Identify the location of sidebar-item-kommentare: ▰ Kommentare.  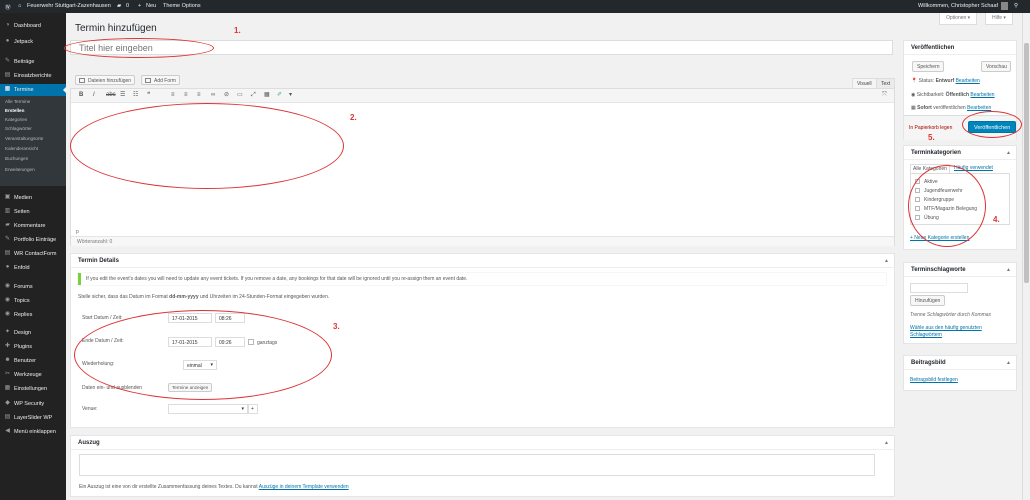
(33, 226).